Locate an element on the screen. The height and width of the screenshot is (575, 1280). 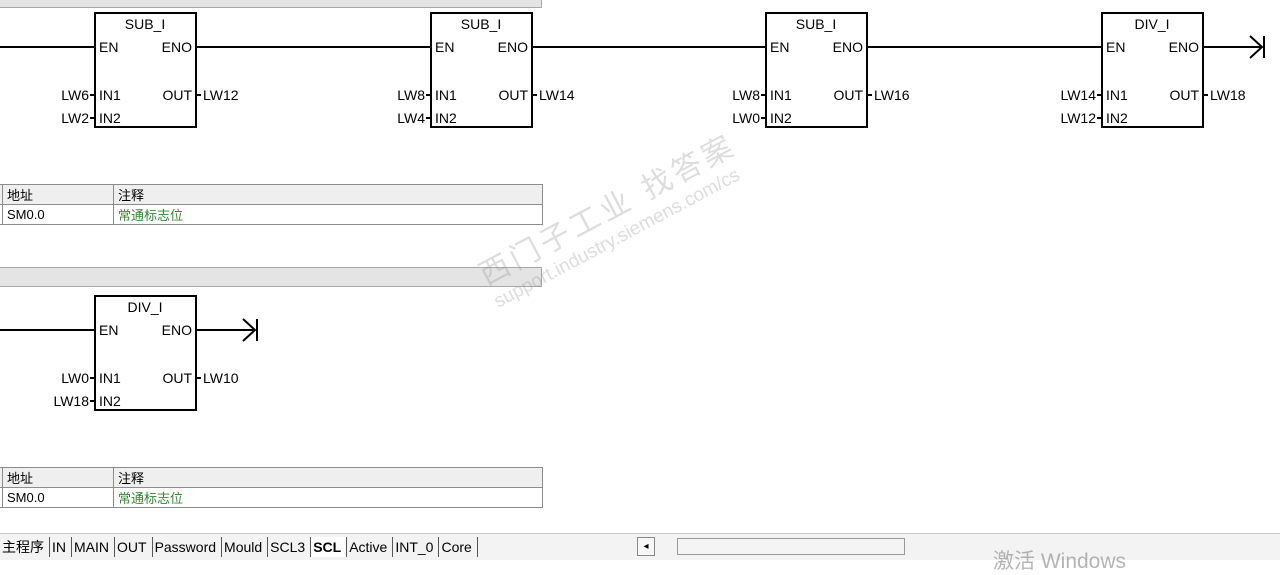
tab-mould: Mould is located at coordinates (245, 547).